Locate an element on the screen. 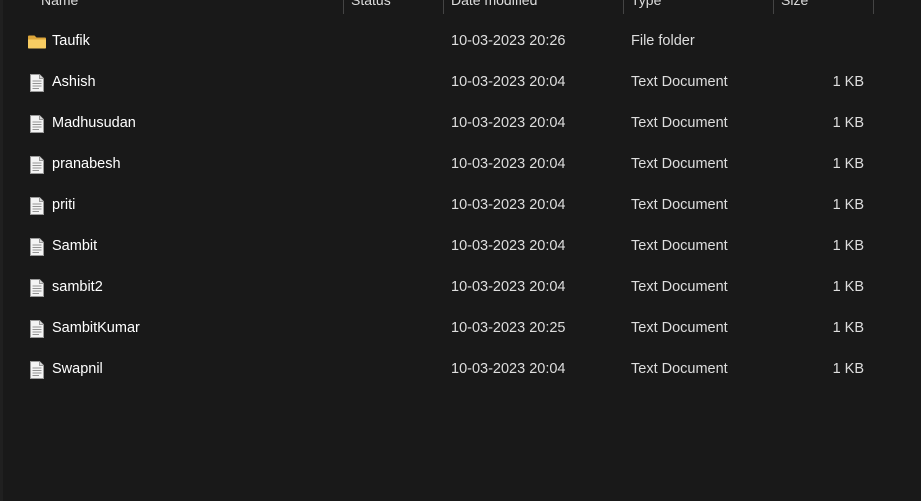 This screenshot has height=501, width=921. file-name: Swapnil is located at coordinates (77, 369).